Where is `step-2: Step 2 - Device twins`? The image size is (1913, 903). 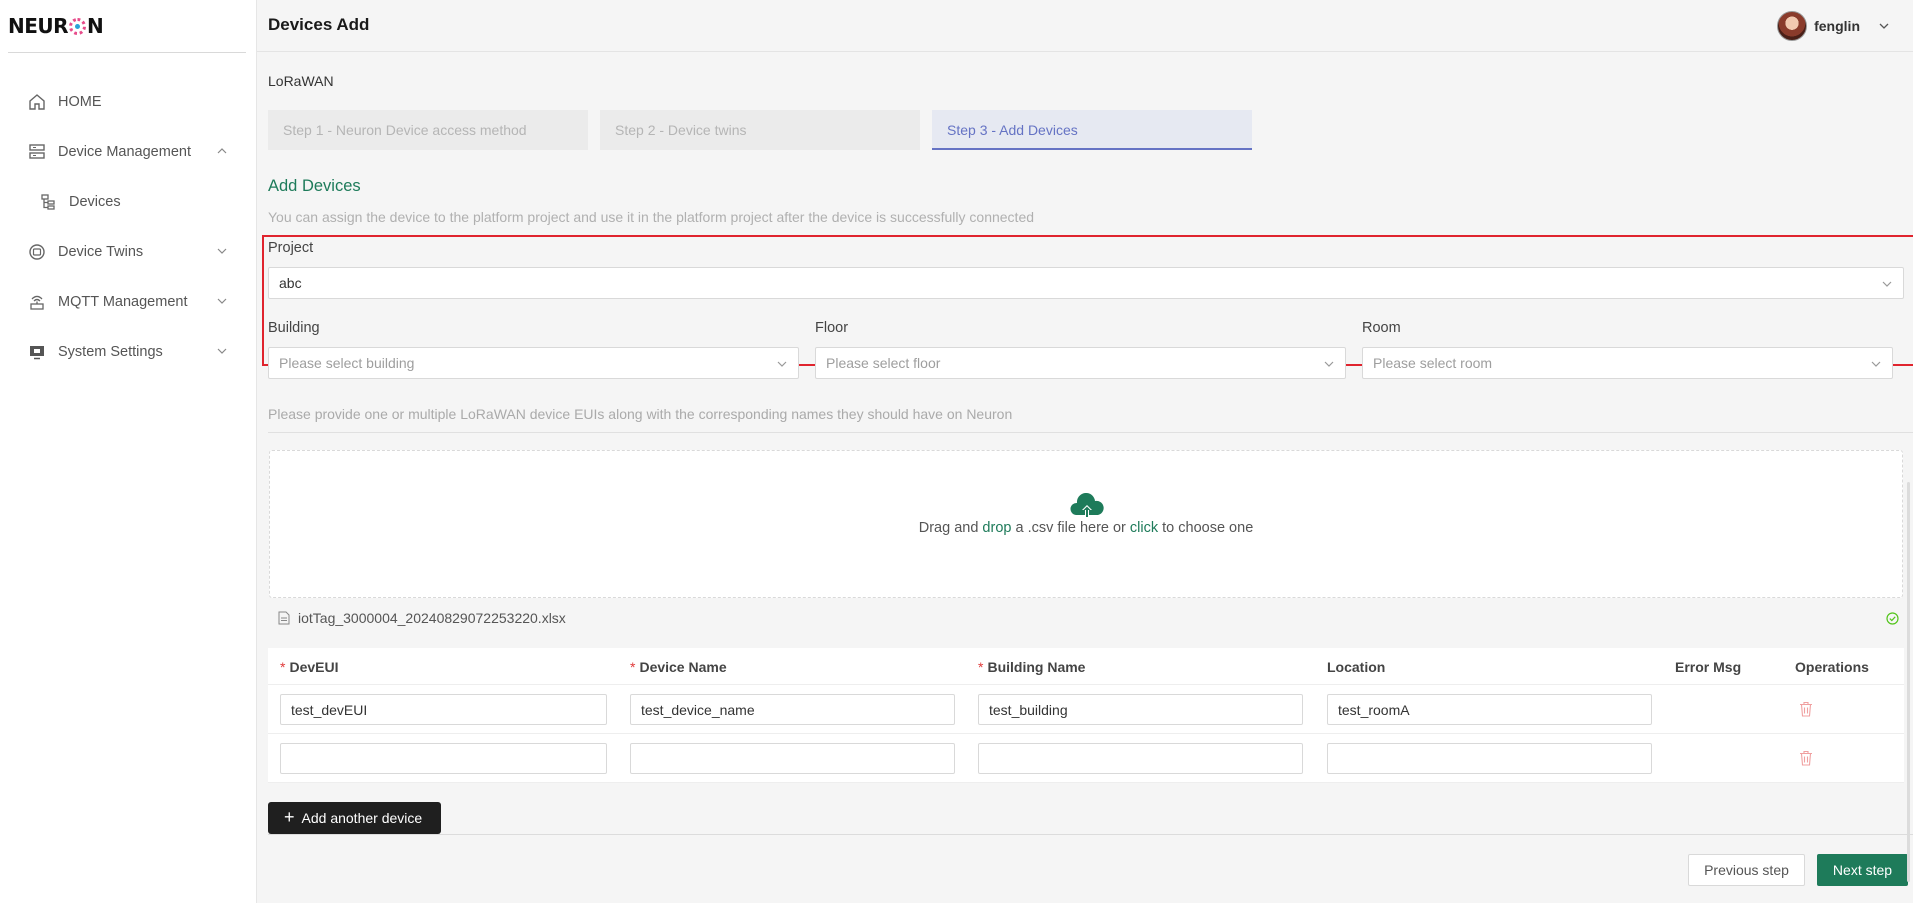
step-2: Step 2 - Device twins is located at coordinates (760, 130).